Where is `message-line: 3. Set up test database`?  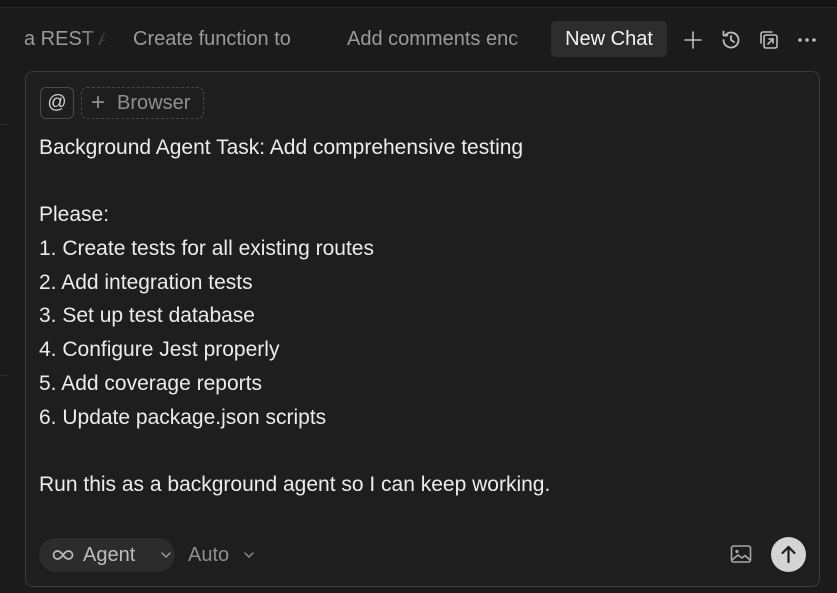 message-line: 3. Set up test database is located at coordinates (147, 316).